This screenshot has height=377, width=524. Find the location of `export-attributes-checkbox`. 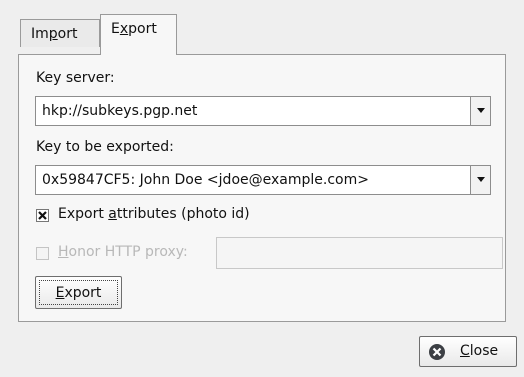

export-attributes-checkbox is located at coordinates (42, 215).